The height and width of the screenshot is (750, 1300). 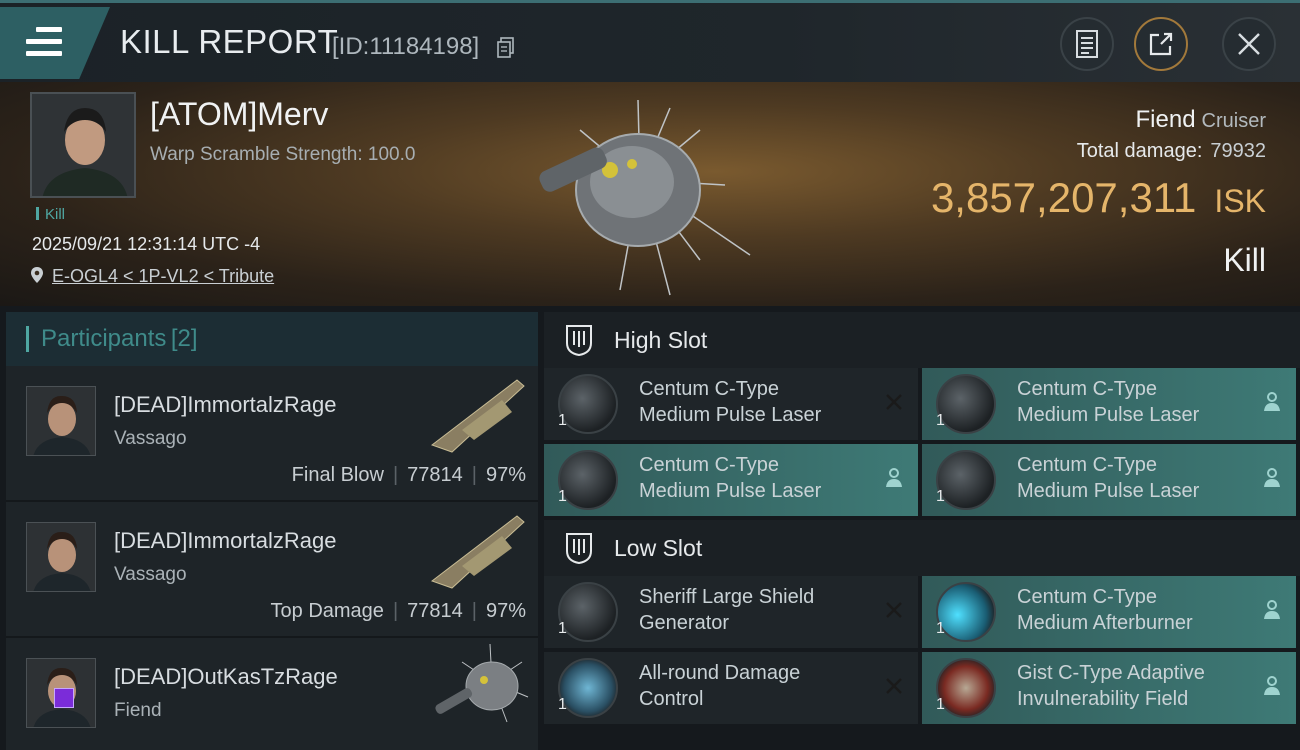 I want to click on report-id: [ID:11184198], so click(x=406, y=46).